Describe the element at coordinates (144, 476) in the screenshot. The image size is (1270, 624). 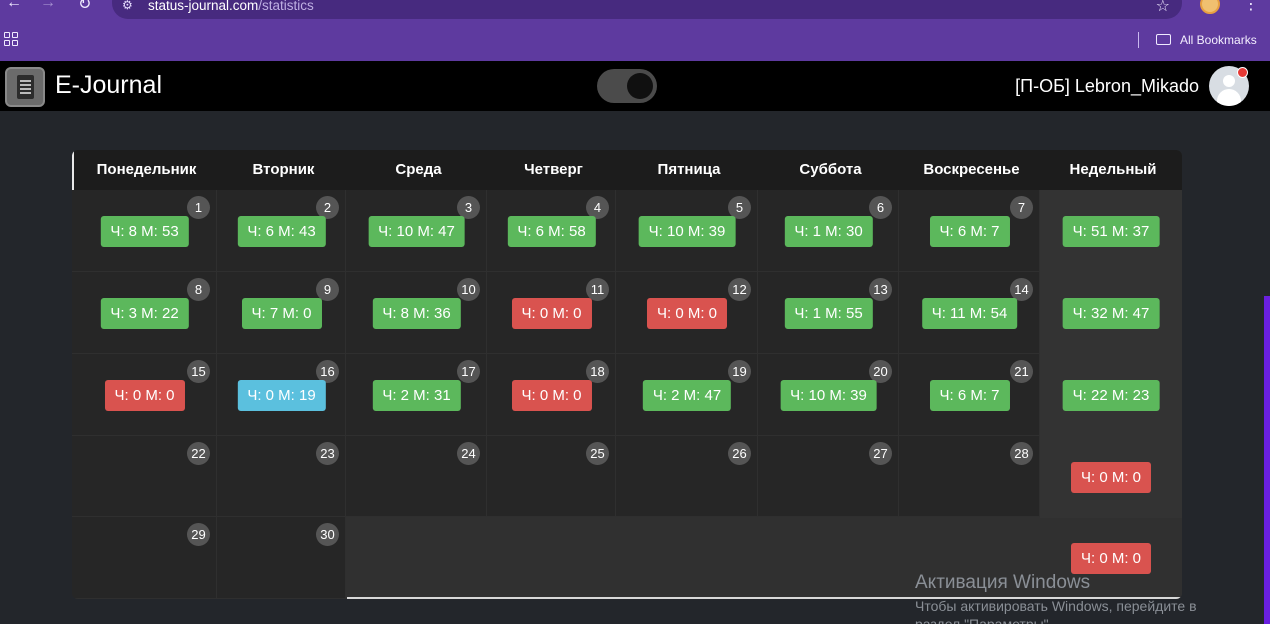
I see `day-cell: 22` at that location.